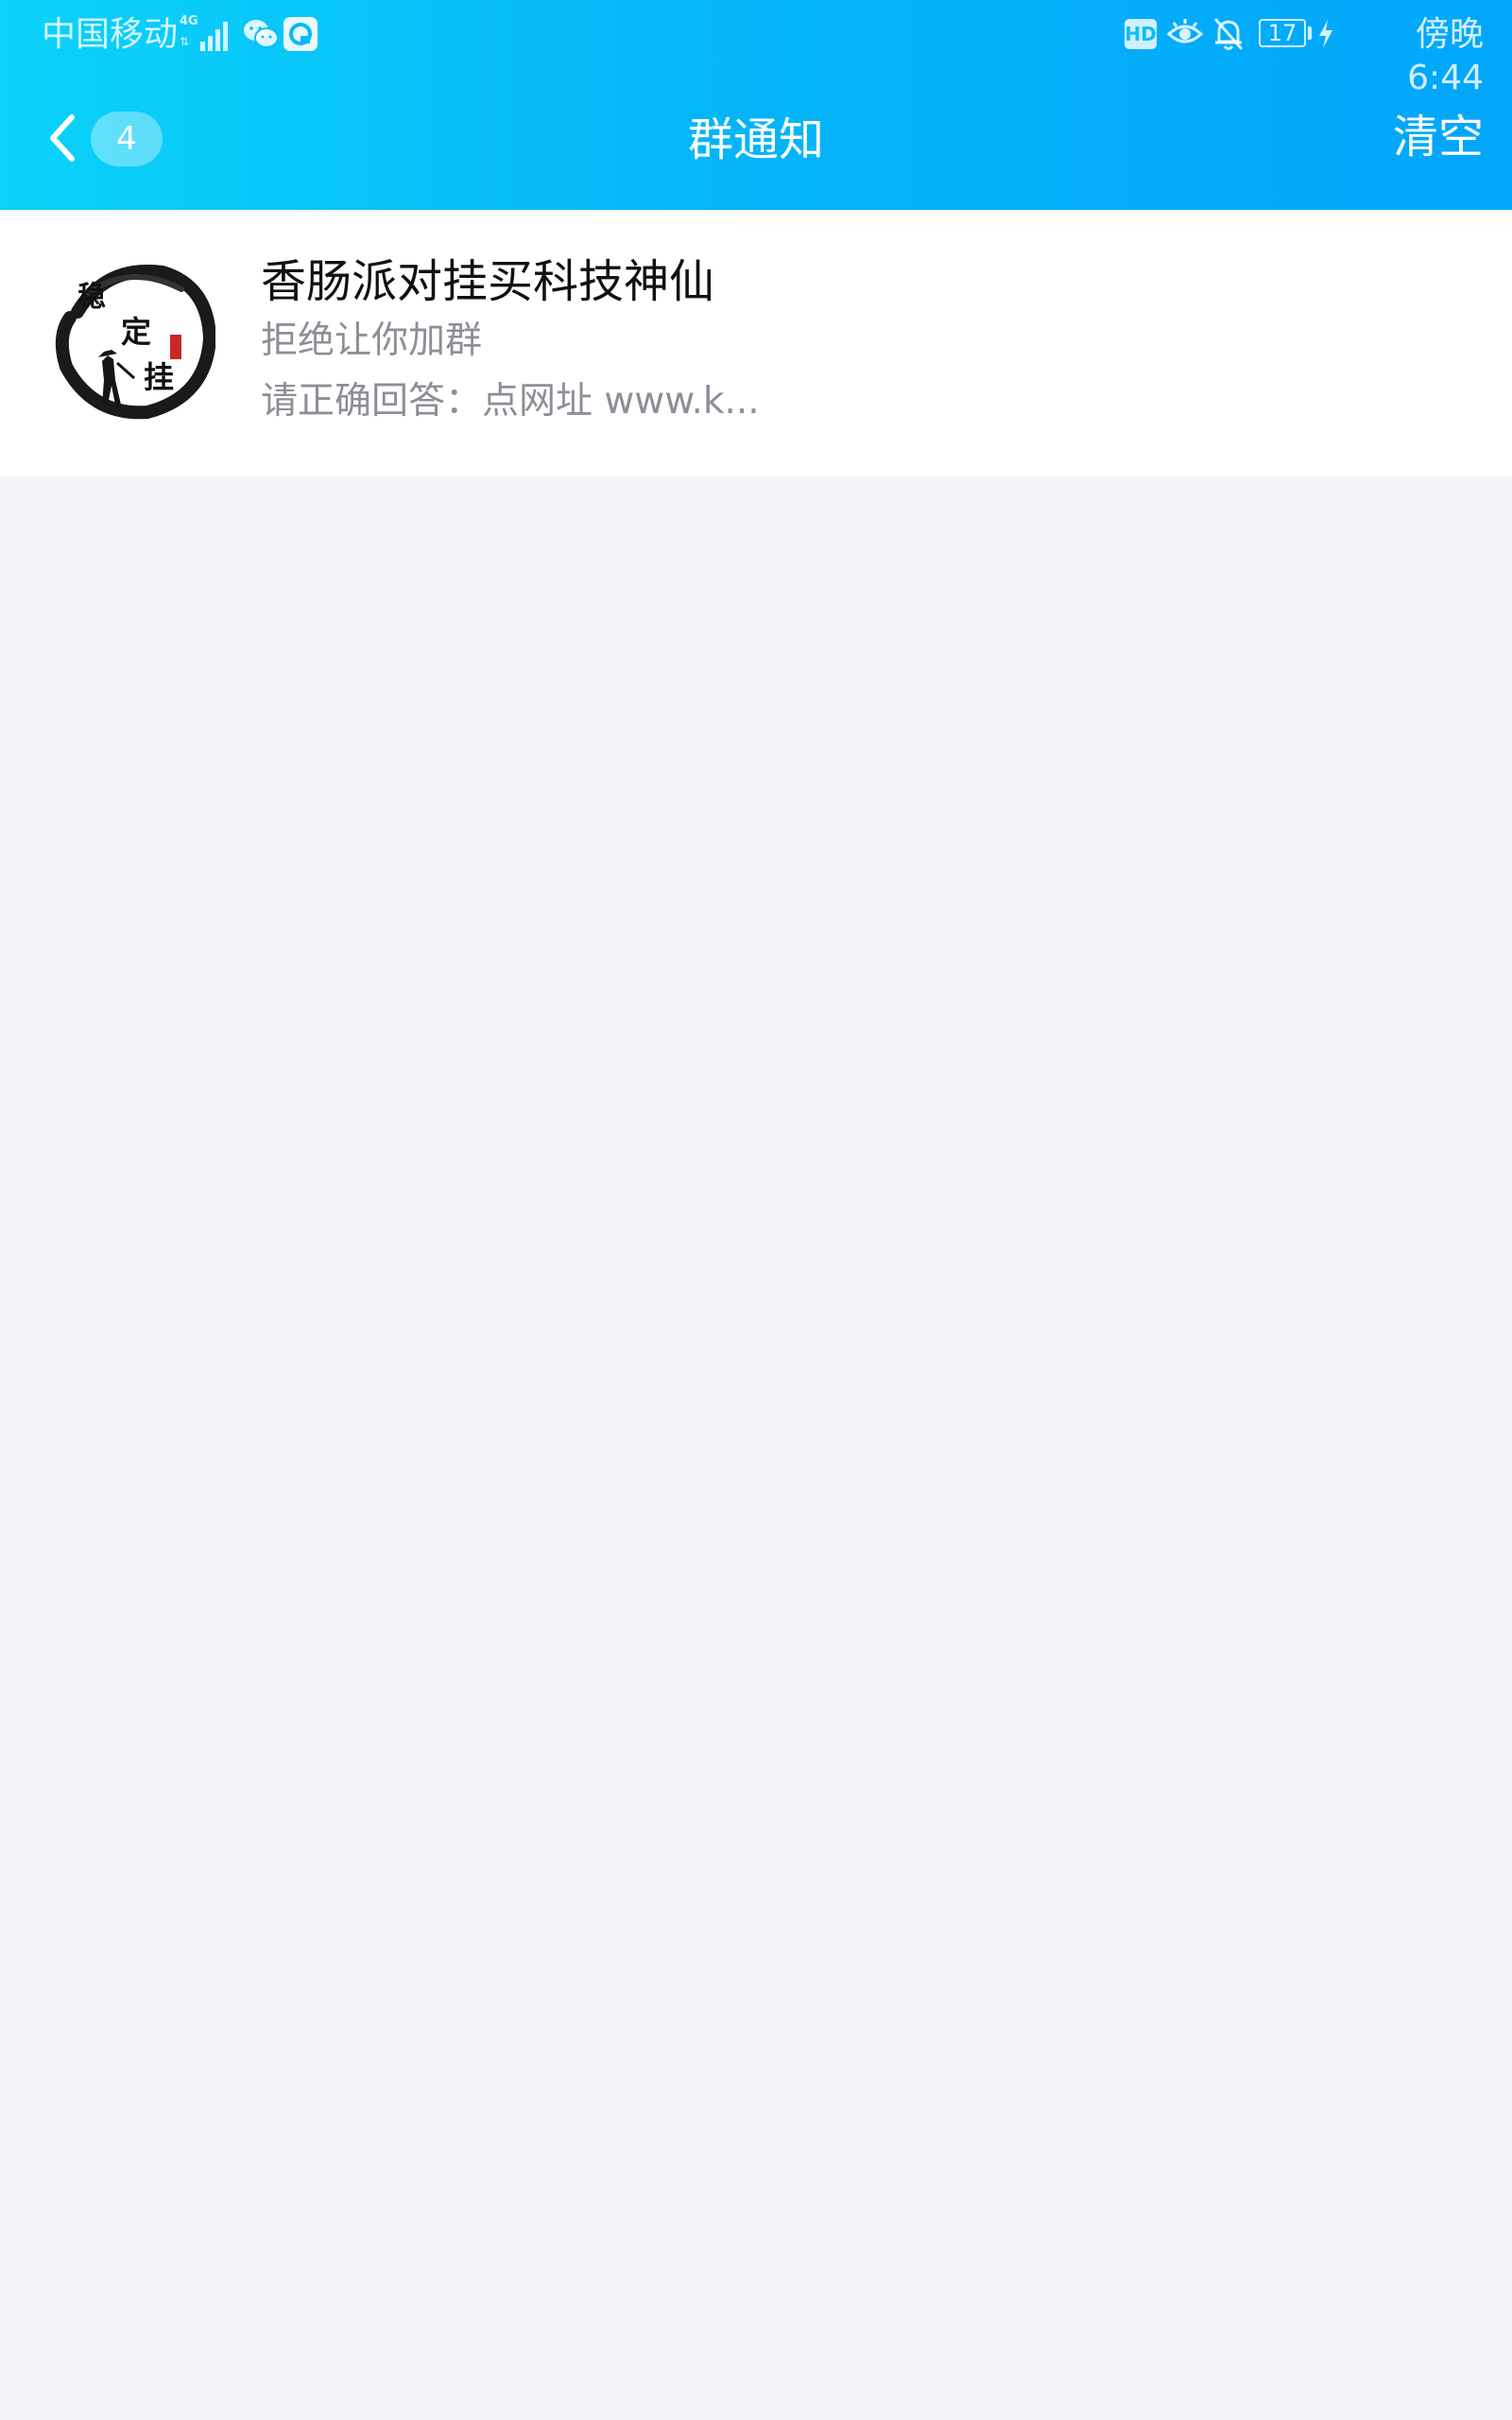 The width and height of the screenshot is (1512, 2420). I want to click on clock: 傍晚6:44, so click(1445, 56).